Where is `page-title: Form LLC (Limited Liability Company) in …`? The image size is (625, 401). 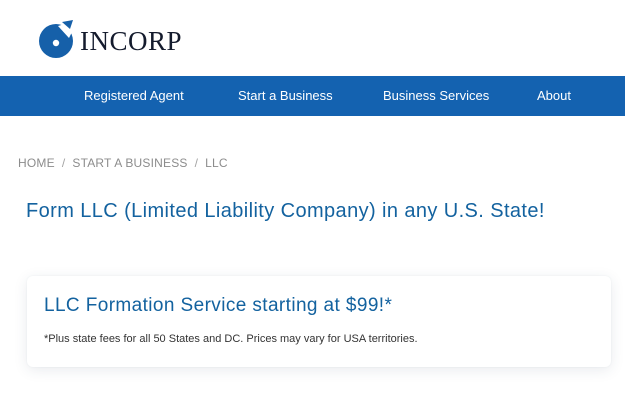 page-title: Form LLC (Limited Liability Company) in … is located at coordinates (285, 211).